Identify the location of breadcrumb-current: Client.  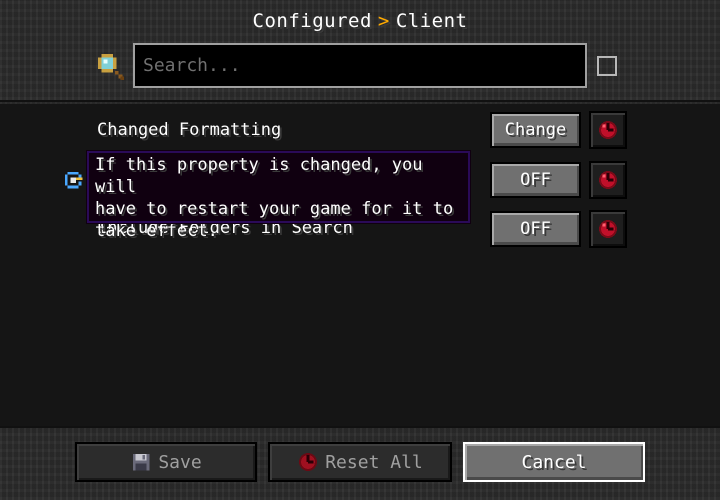
(431, 21).